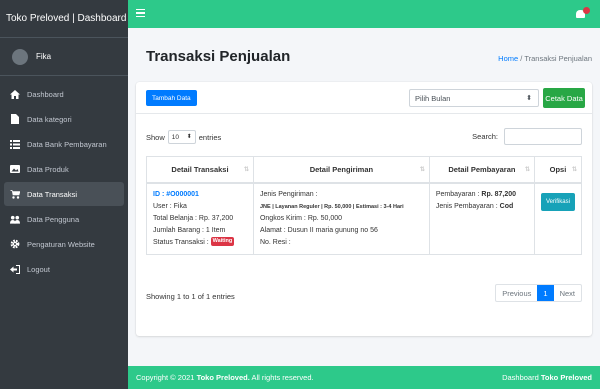 The width and height of the screenshot is (600, 389). I want to click on entries-info: Showing 1 to 1 of 1 entries, so click(190, 296).